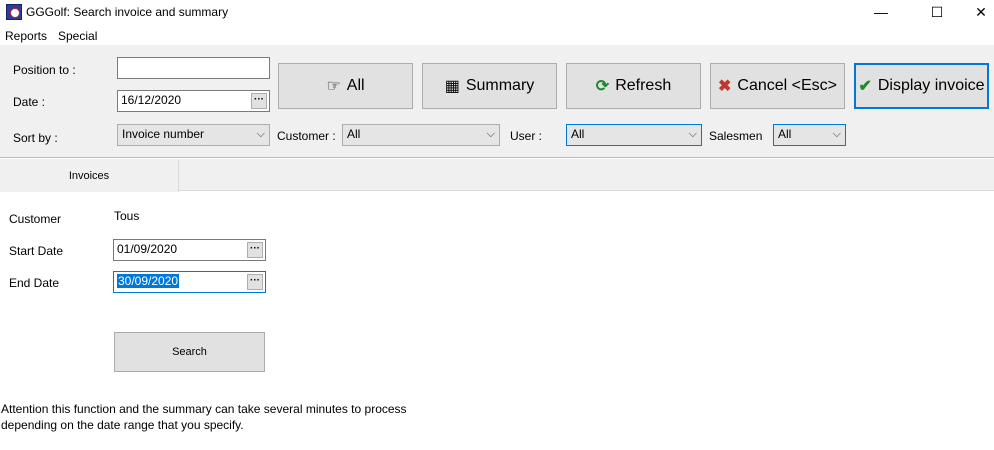 This screenshot has width=994, height=450. What do you see at coordinates (89, 176) in the screenshot?
I see `tab-invoices: Invoices` at bounding box center [89, 176].